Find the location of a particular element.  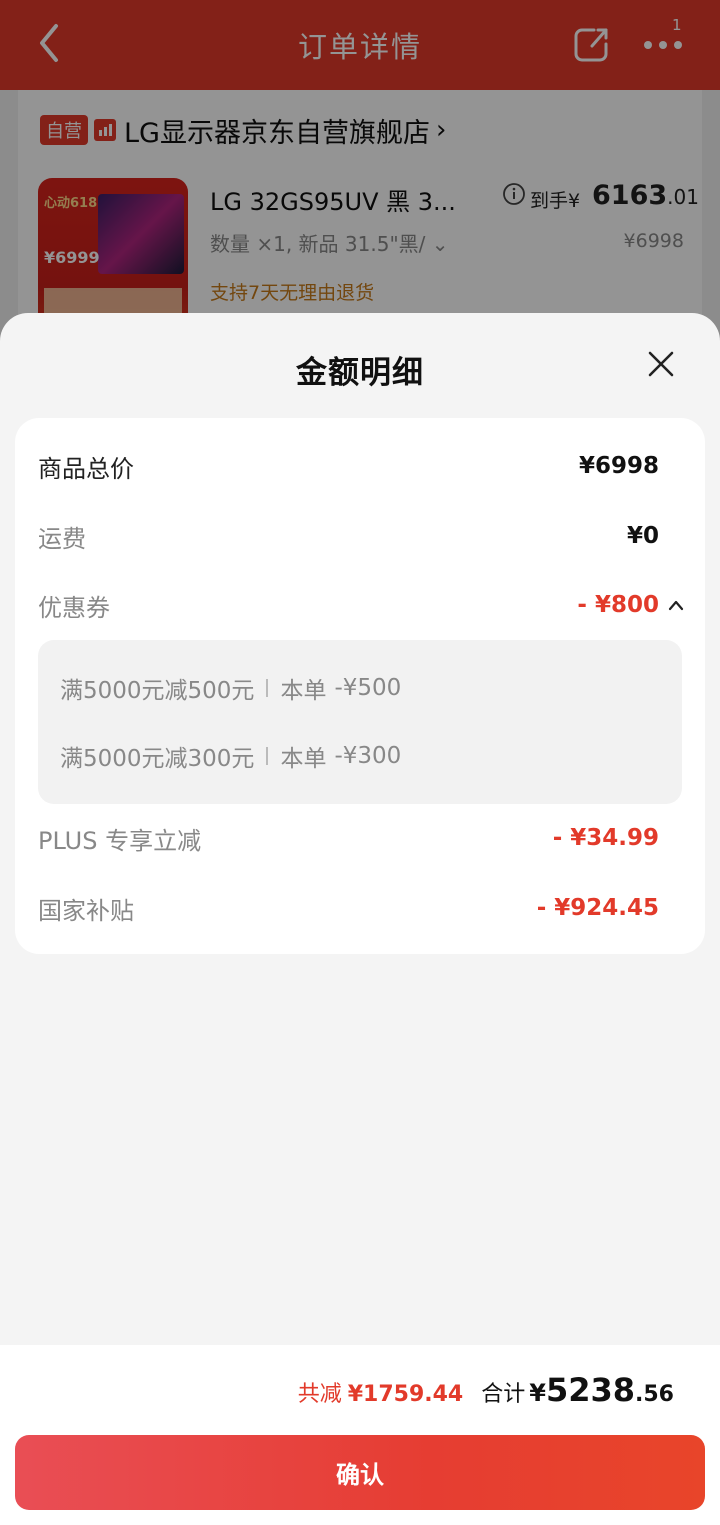

coupon-value: - ¥800 is located at coordinates (618, 605).